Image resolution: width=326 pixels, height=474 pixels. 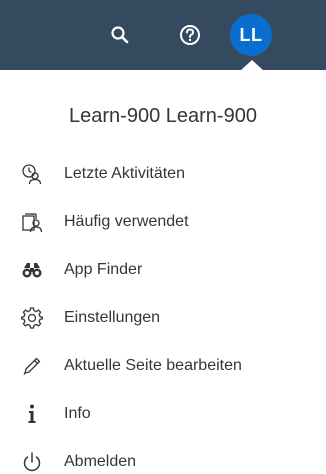 I want to click on search-button, so click(x=120, y=35).